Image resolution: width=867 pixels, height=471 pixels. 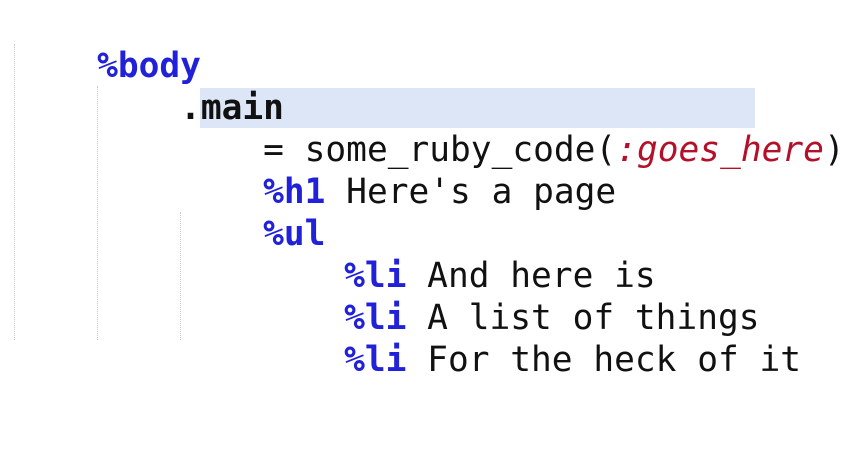 I want to click on tag-content: For the heck of it, so click(x=604, y=360).